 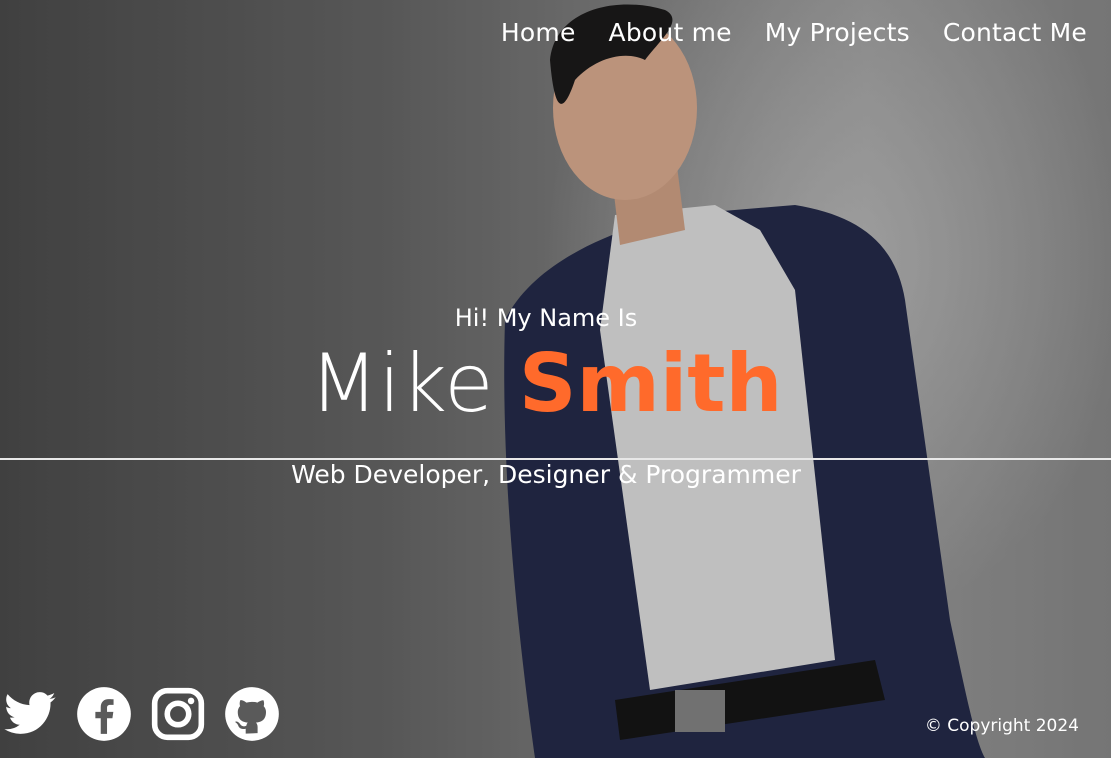 I want to click on nav-contact-me: Contact Me, so click(x=1015, y=32).